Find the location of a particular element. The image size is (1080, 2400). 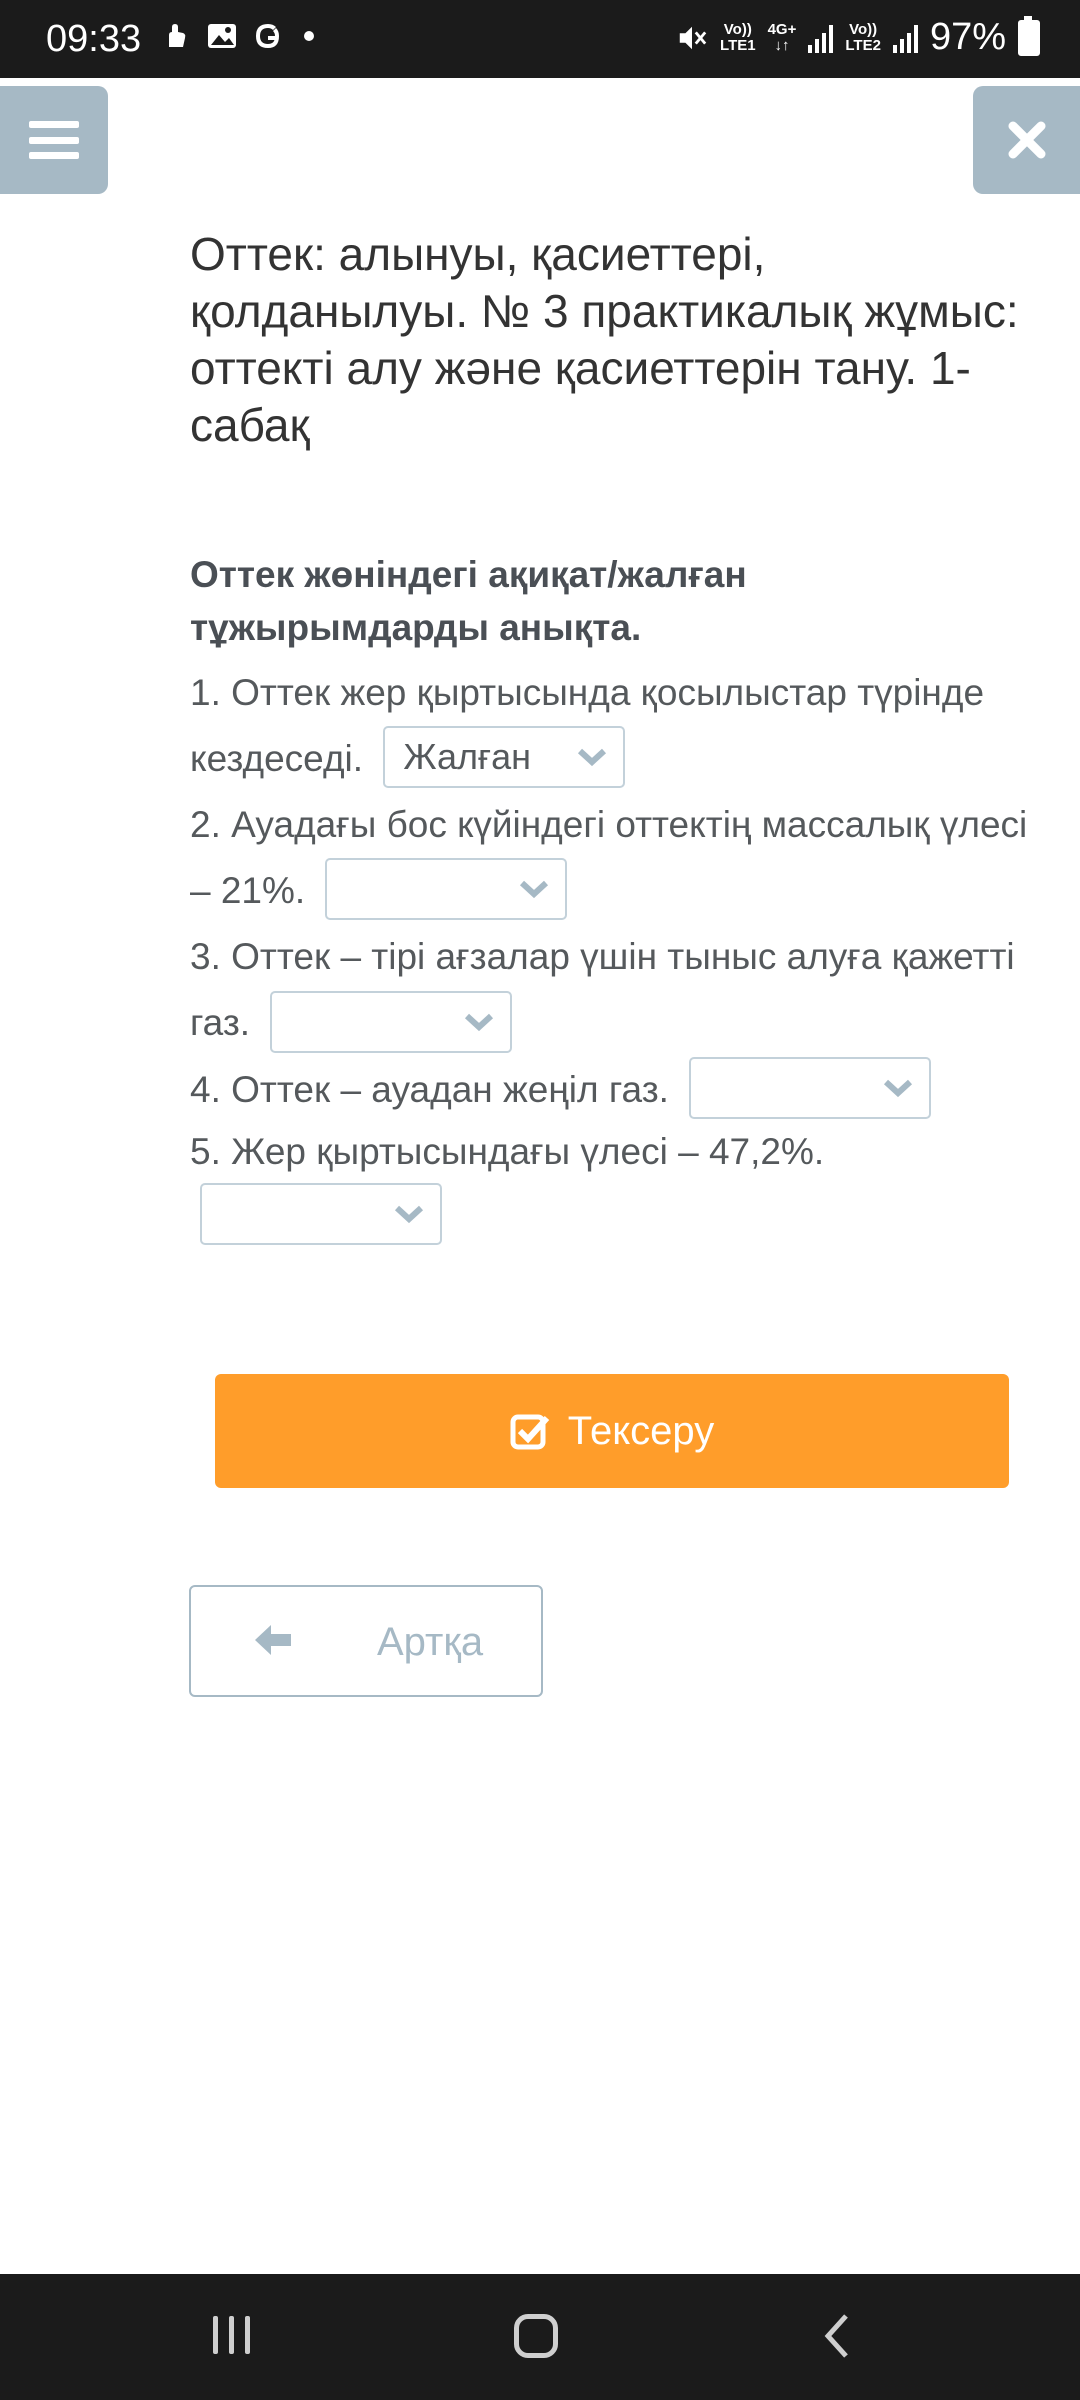

check-button: Тексеру is located at coordinates (612, 1431).